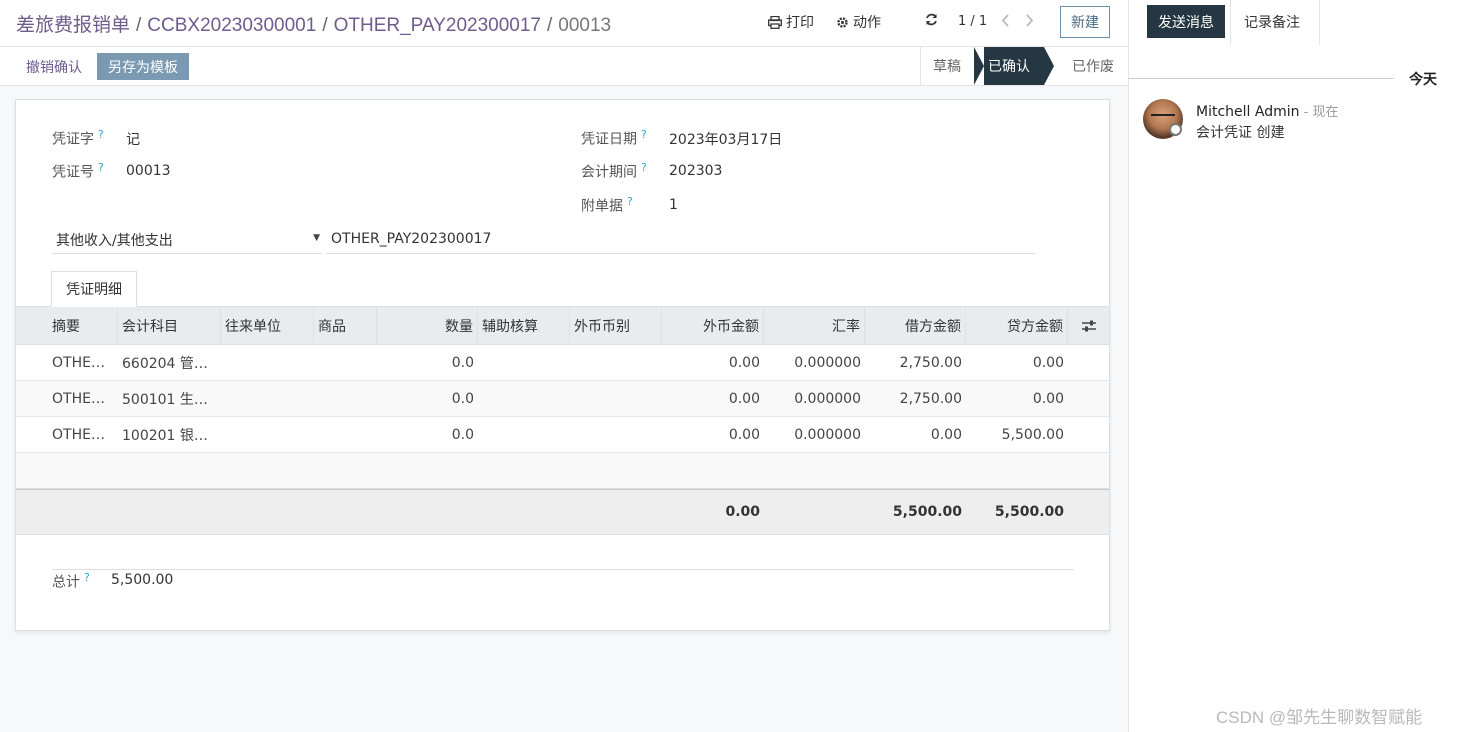 The width and height of the screenshot is (1463, 732). I want to click on presence-status-icon, so click(1175, 129).